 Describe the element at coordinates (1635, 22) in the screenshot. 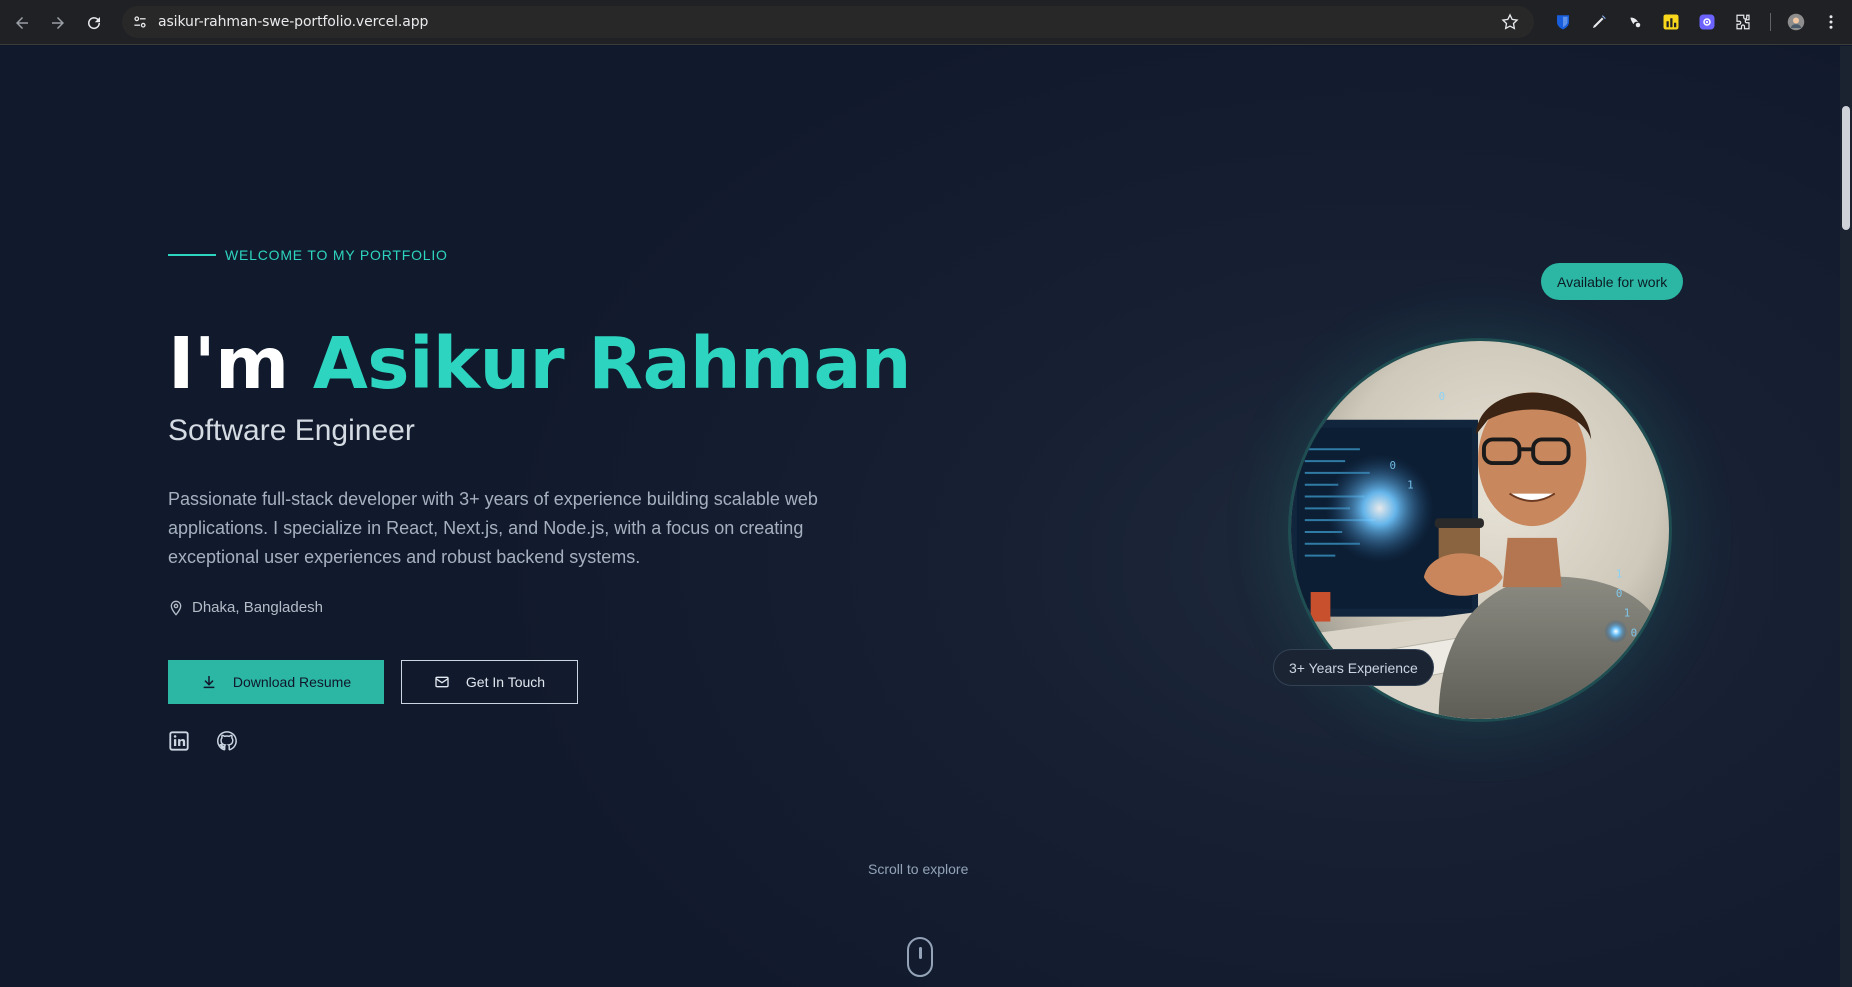

I see `extension-icon` at that location.